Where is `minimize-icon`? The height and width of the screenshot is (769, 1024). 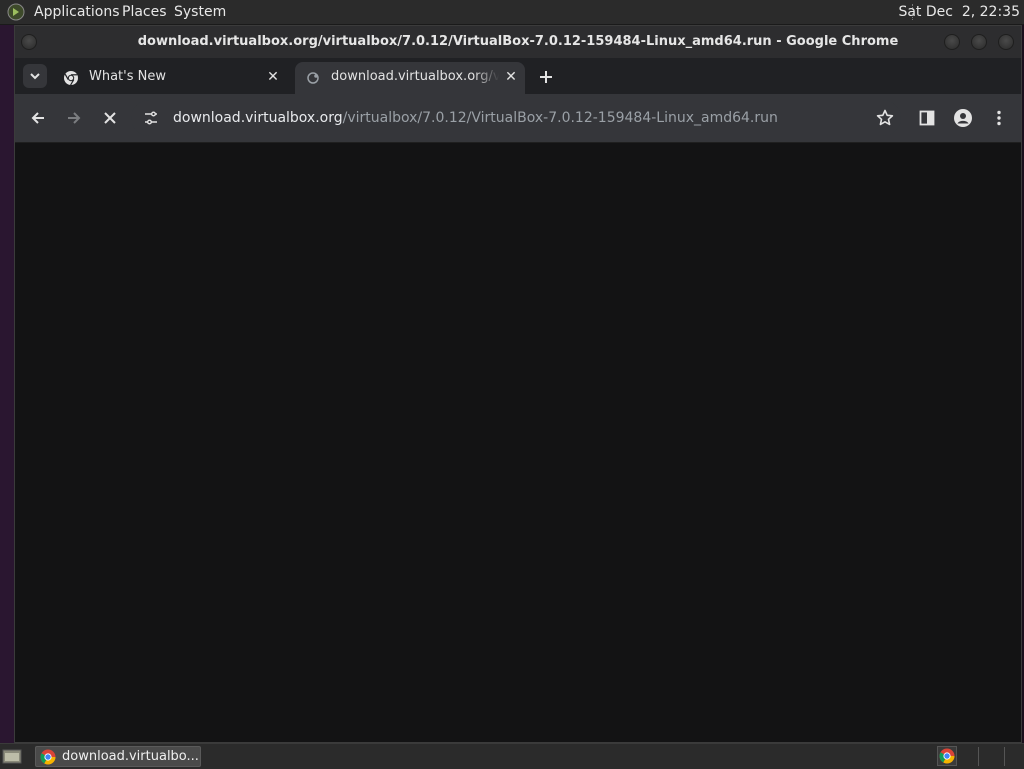 minimize-icon is located at coordinates (952, 42).